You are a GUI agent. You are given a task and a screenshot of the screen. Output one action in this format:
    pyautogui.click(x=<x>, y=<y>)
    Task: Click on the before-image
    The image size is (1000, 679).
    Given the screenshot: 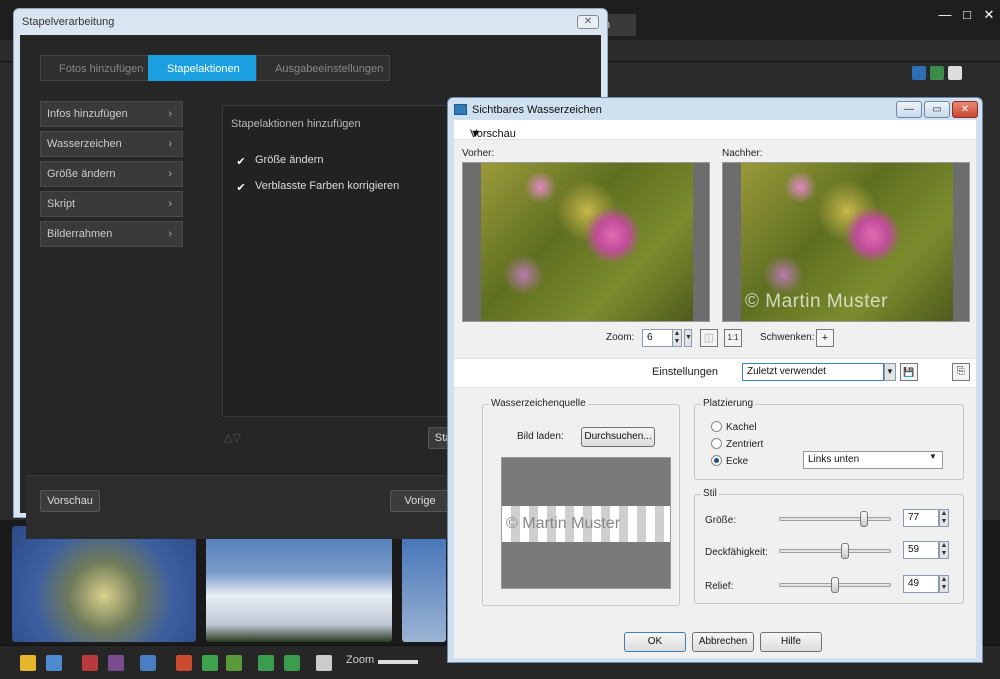 What is the action you would take?
    pyautogui.click(x=586, y=242)
    